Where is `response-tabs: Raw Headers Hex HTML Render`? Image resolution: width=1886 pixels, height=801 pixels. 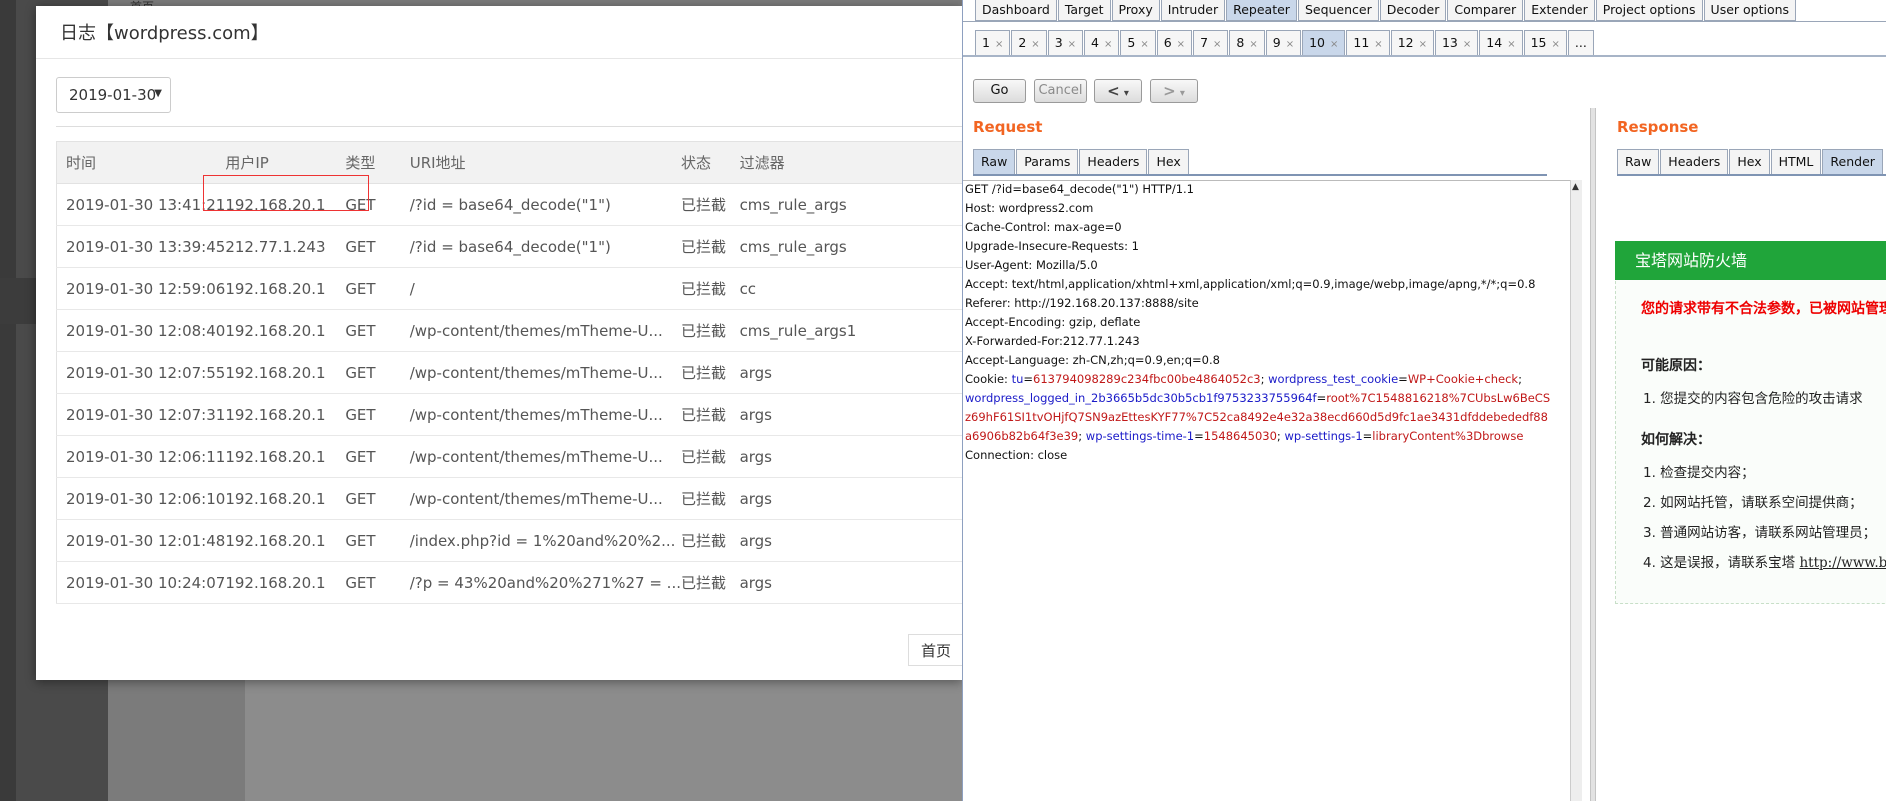
response-tabs: Raw Headers Hex HTML Render is located at coordinates (1750, 161).